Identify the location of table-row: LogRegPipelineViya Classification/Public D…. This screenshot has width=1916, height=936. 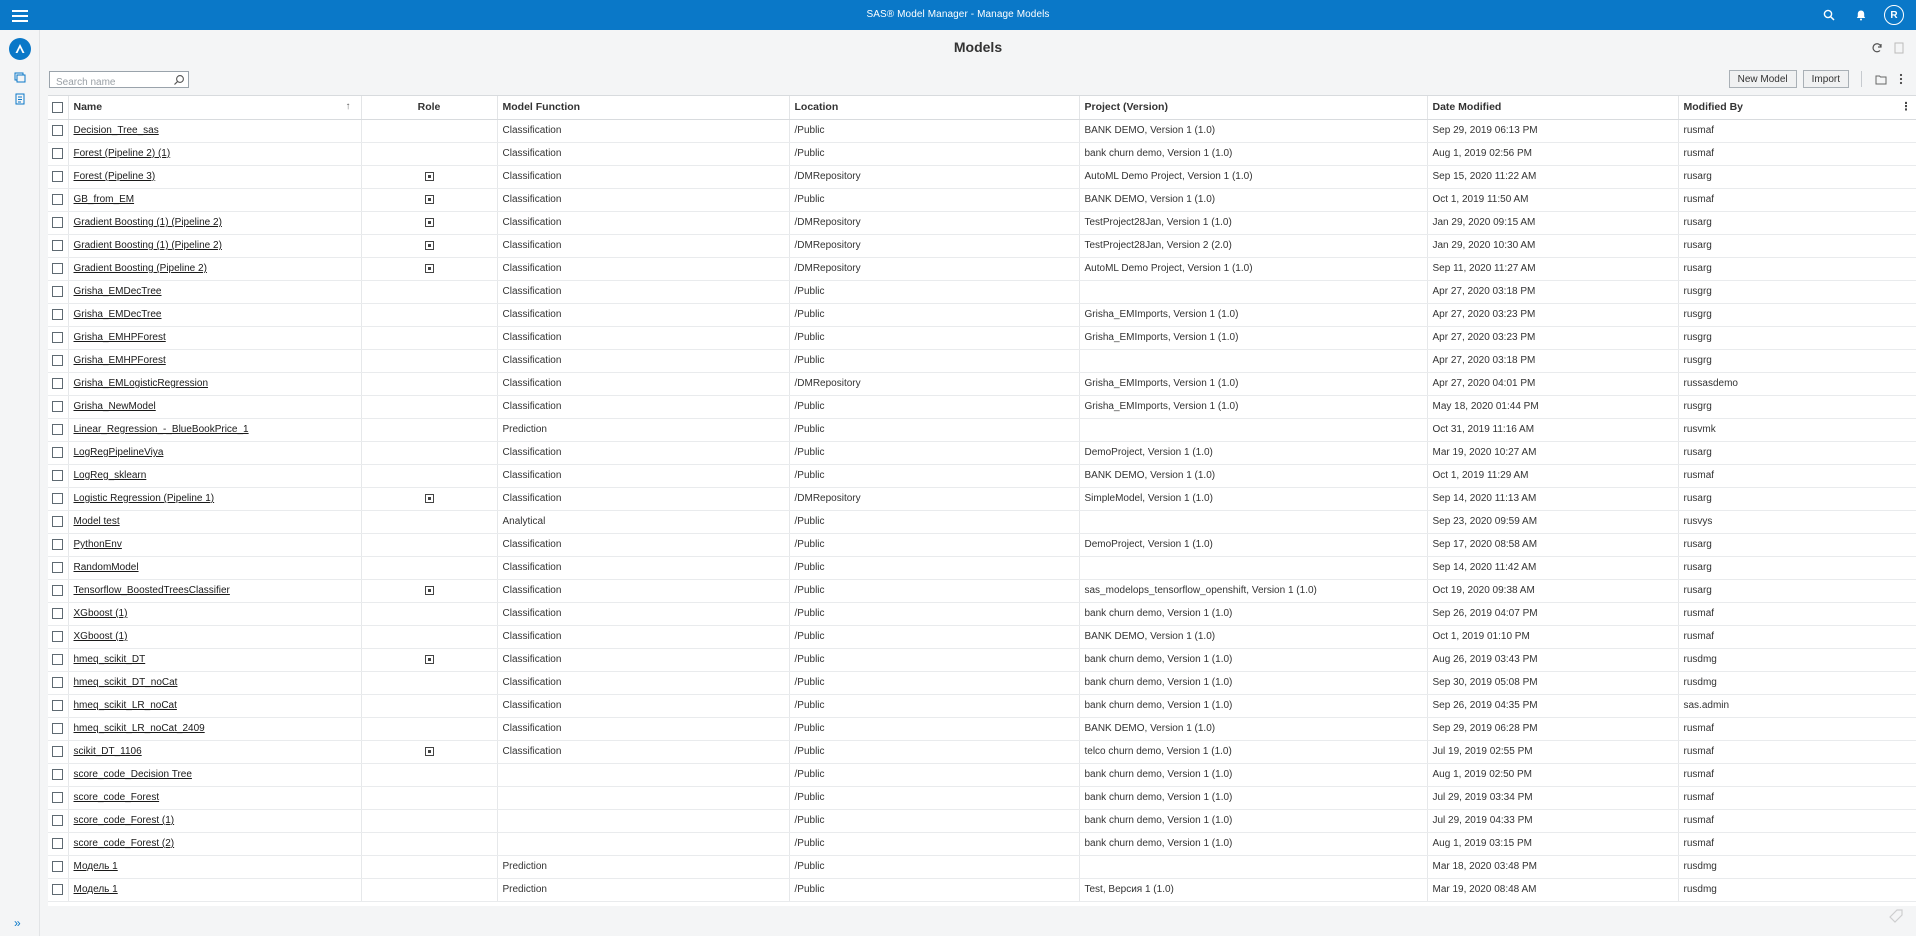
(982, 453).